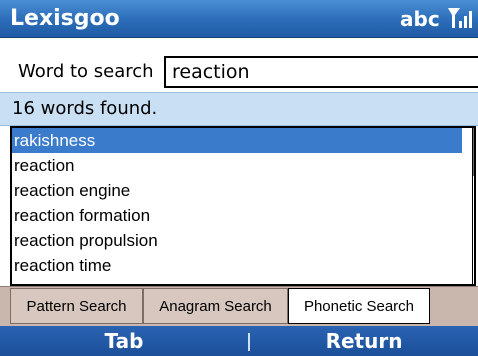 Image resolution: width=478 pixels, height=356 pixels. I want to click on tab-phonetic-search: Phonetic Search, so click(359, 306).